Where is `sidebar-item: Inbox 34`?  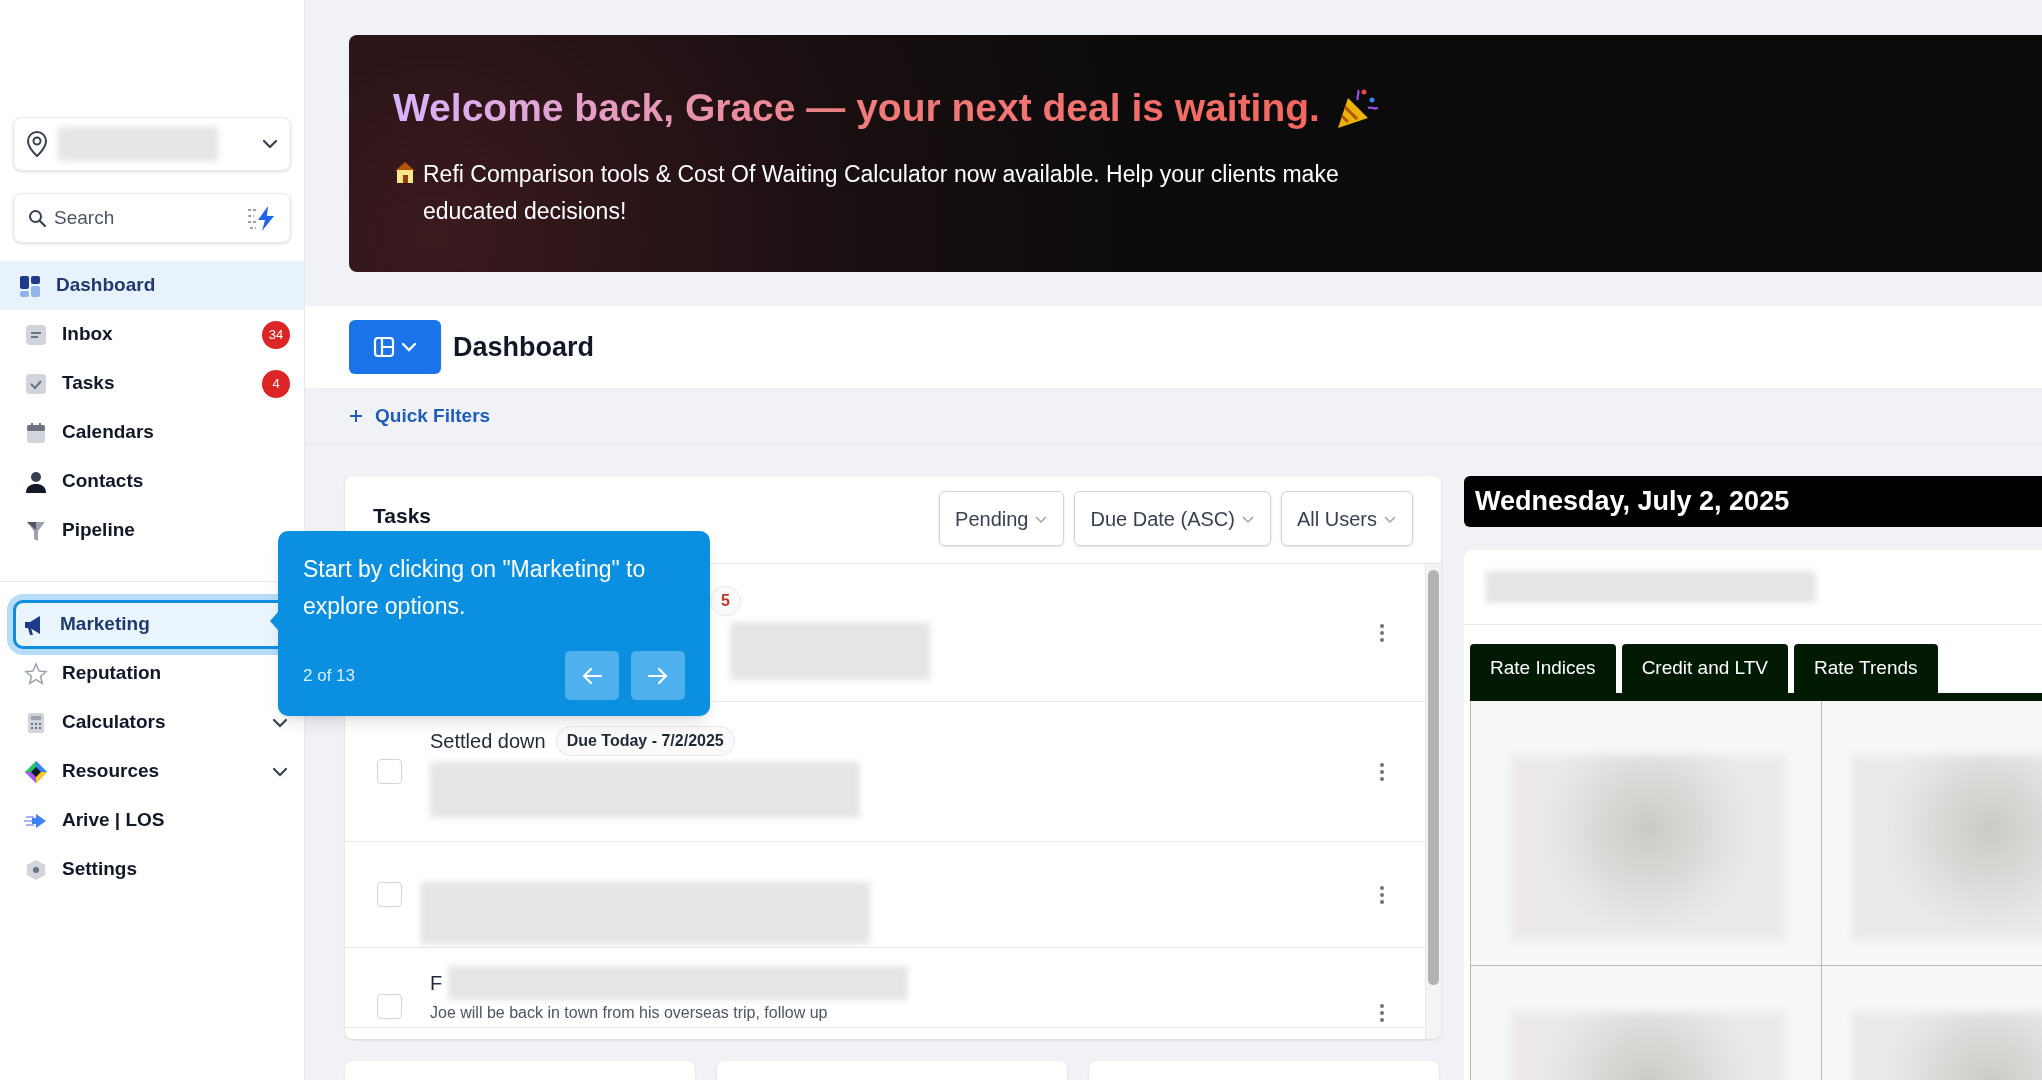 sidebar-item: Inbox 34 is located at coordinates (152, 334).